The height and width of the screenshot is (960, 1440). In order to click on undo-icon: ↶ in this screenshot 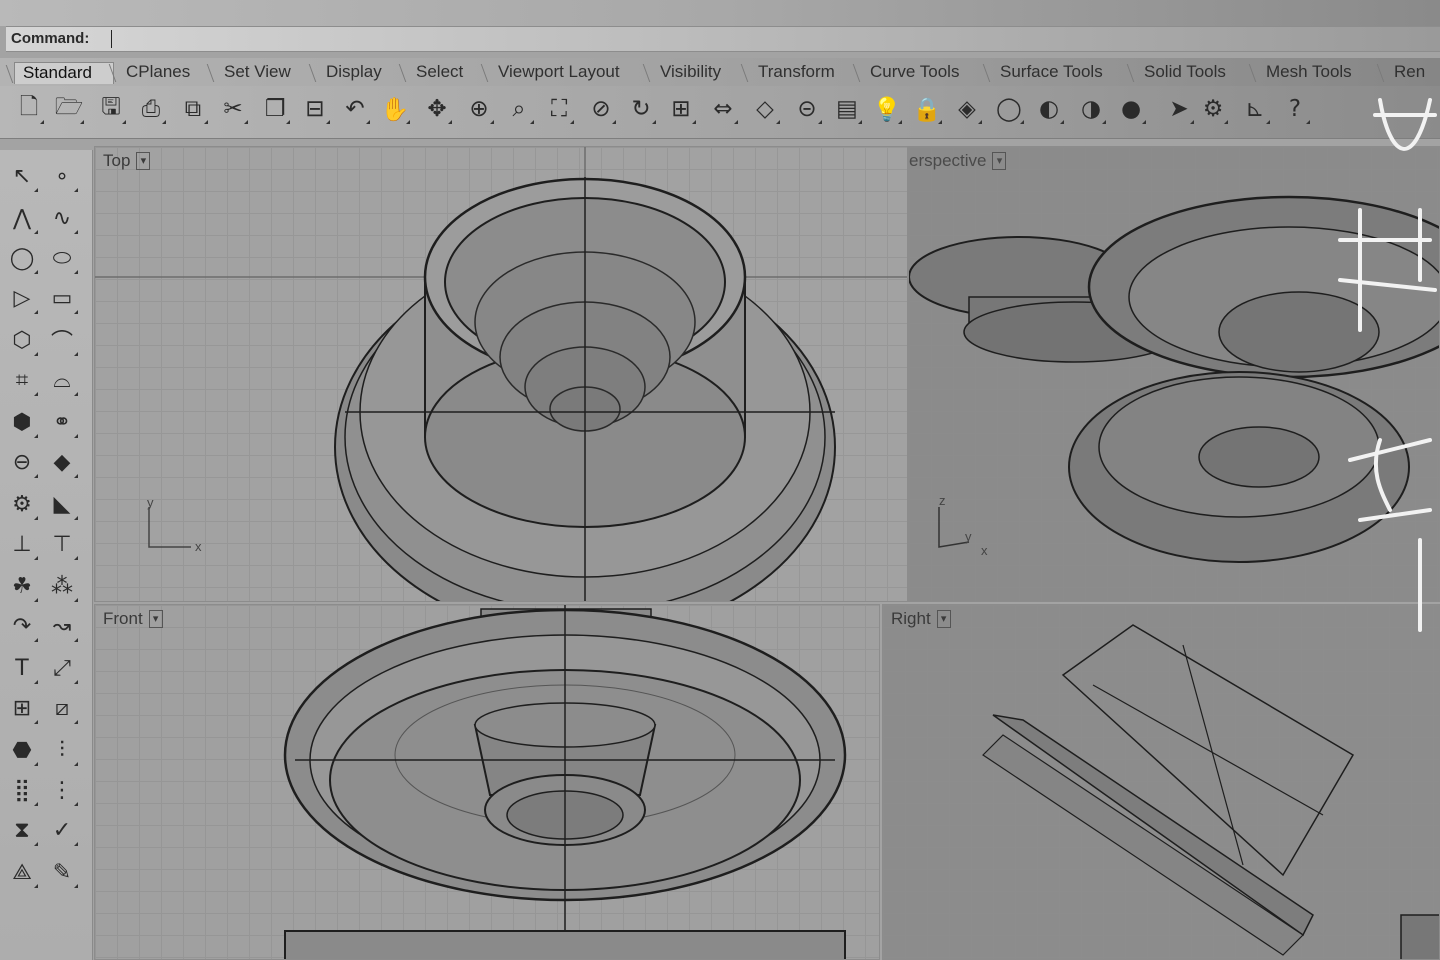, I will do `click(355, 109)`.